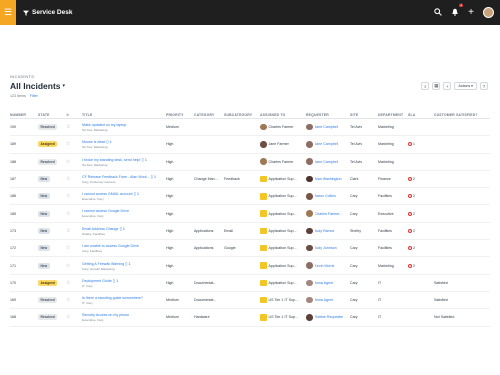  What do you see at coordinates (24, 300) in the screenshot?
I see `incident-number: 169` at bounding box center [24, 300].